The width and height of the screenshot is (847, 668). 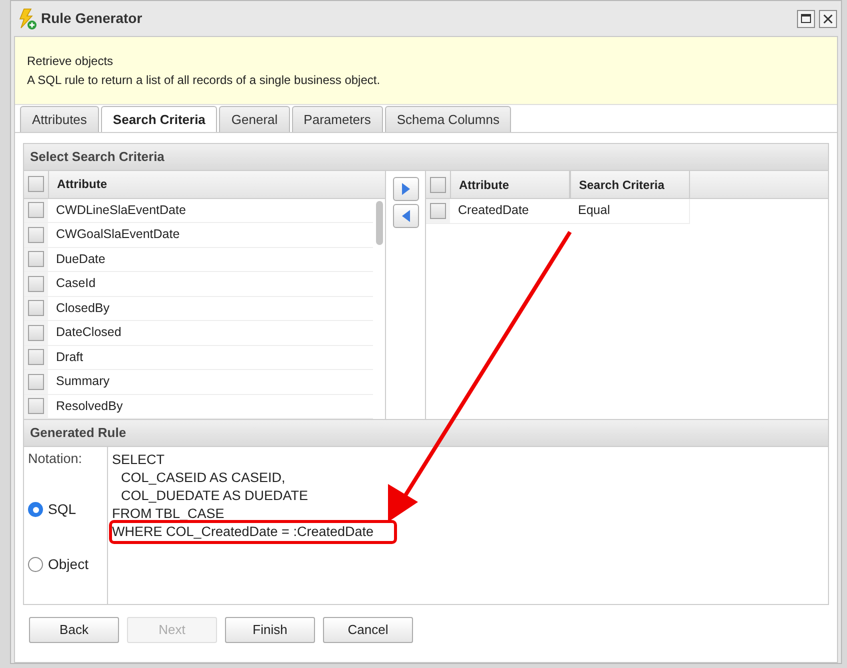 What do you see at coordinates (198, 210) in the screenshot?
I see `grid-row: CWDLineSlaEventDate` at bounding box center [198, 210].